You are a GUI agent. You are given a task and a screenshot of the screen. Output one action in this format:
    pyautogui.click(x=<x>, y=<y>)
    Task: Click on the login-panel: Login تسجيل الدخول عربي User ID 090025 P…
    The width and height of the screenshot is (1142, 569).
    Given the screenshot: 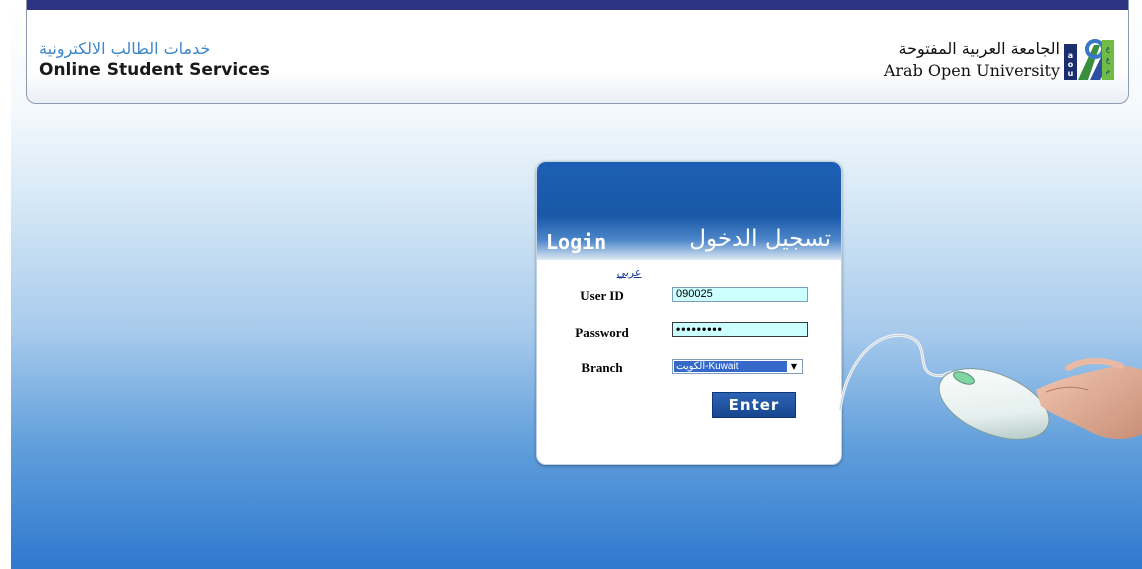 What is the action you would take?
    pyautogui.click(x=689, y=313)
    